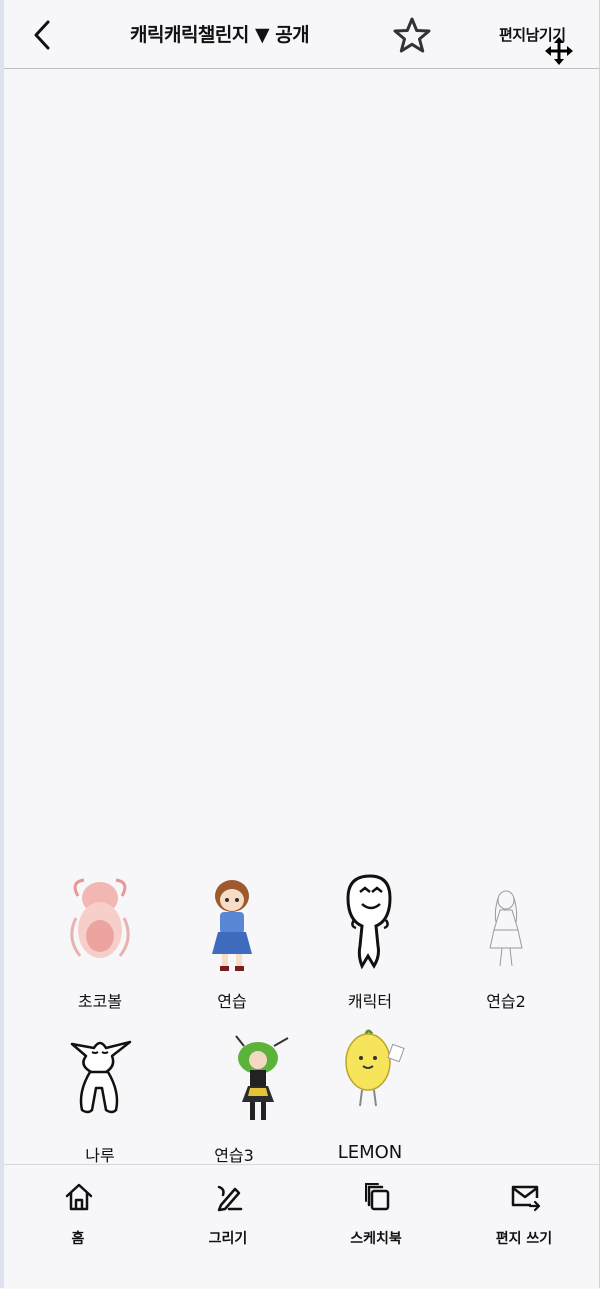  I want to click on top-bar: 캐릭캐릭챌린지 ▼ 공개 편지남기기, so click(301, 34).